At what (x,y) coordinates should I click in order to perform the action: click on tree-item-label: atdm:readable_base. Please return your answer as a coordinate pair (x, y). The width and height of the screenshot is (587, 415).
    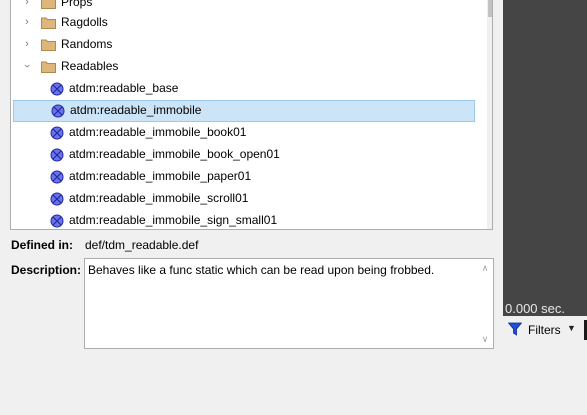
    Looking at the image, I should click on (124, 88).